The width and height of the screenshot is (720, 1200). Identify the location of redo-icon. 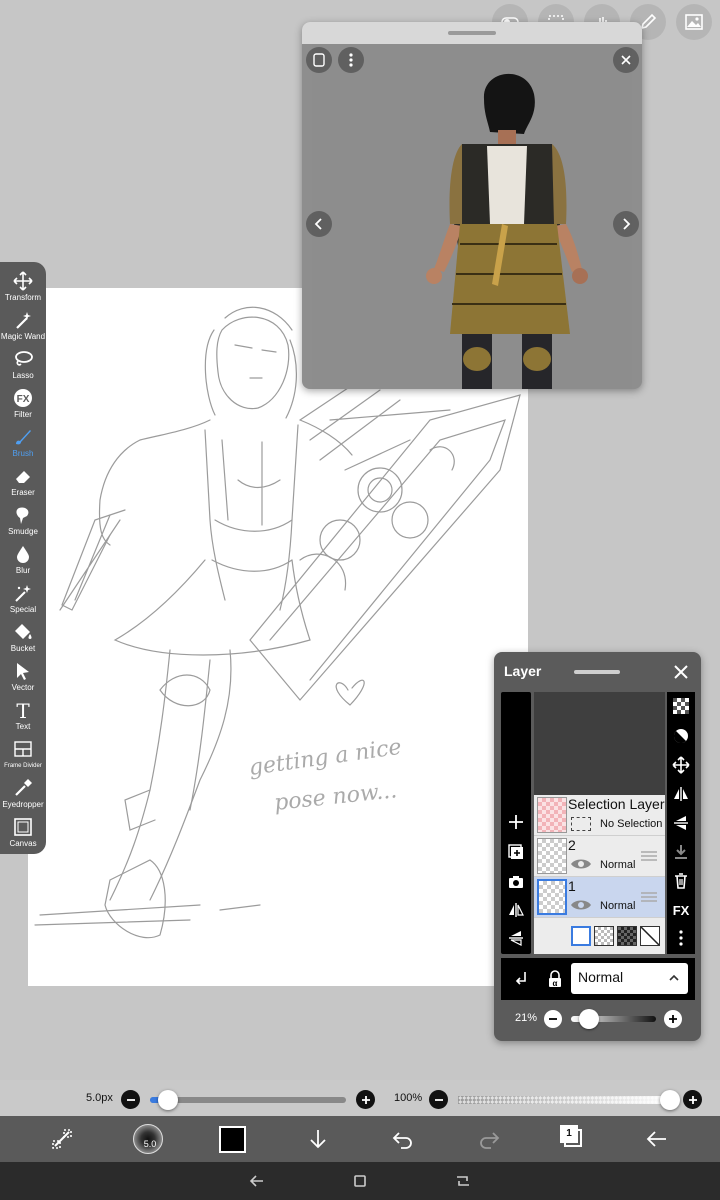
(489, 1139).